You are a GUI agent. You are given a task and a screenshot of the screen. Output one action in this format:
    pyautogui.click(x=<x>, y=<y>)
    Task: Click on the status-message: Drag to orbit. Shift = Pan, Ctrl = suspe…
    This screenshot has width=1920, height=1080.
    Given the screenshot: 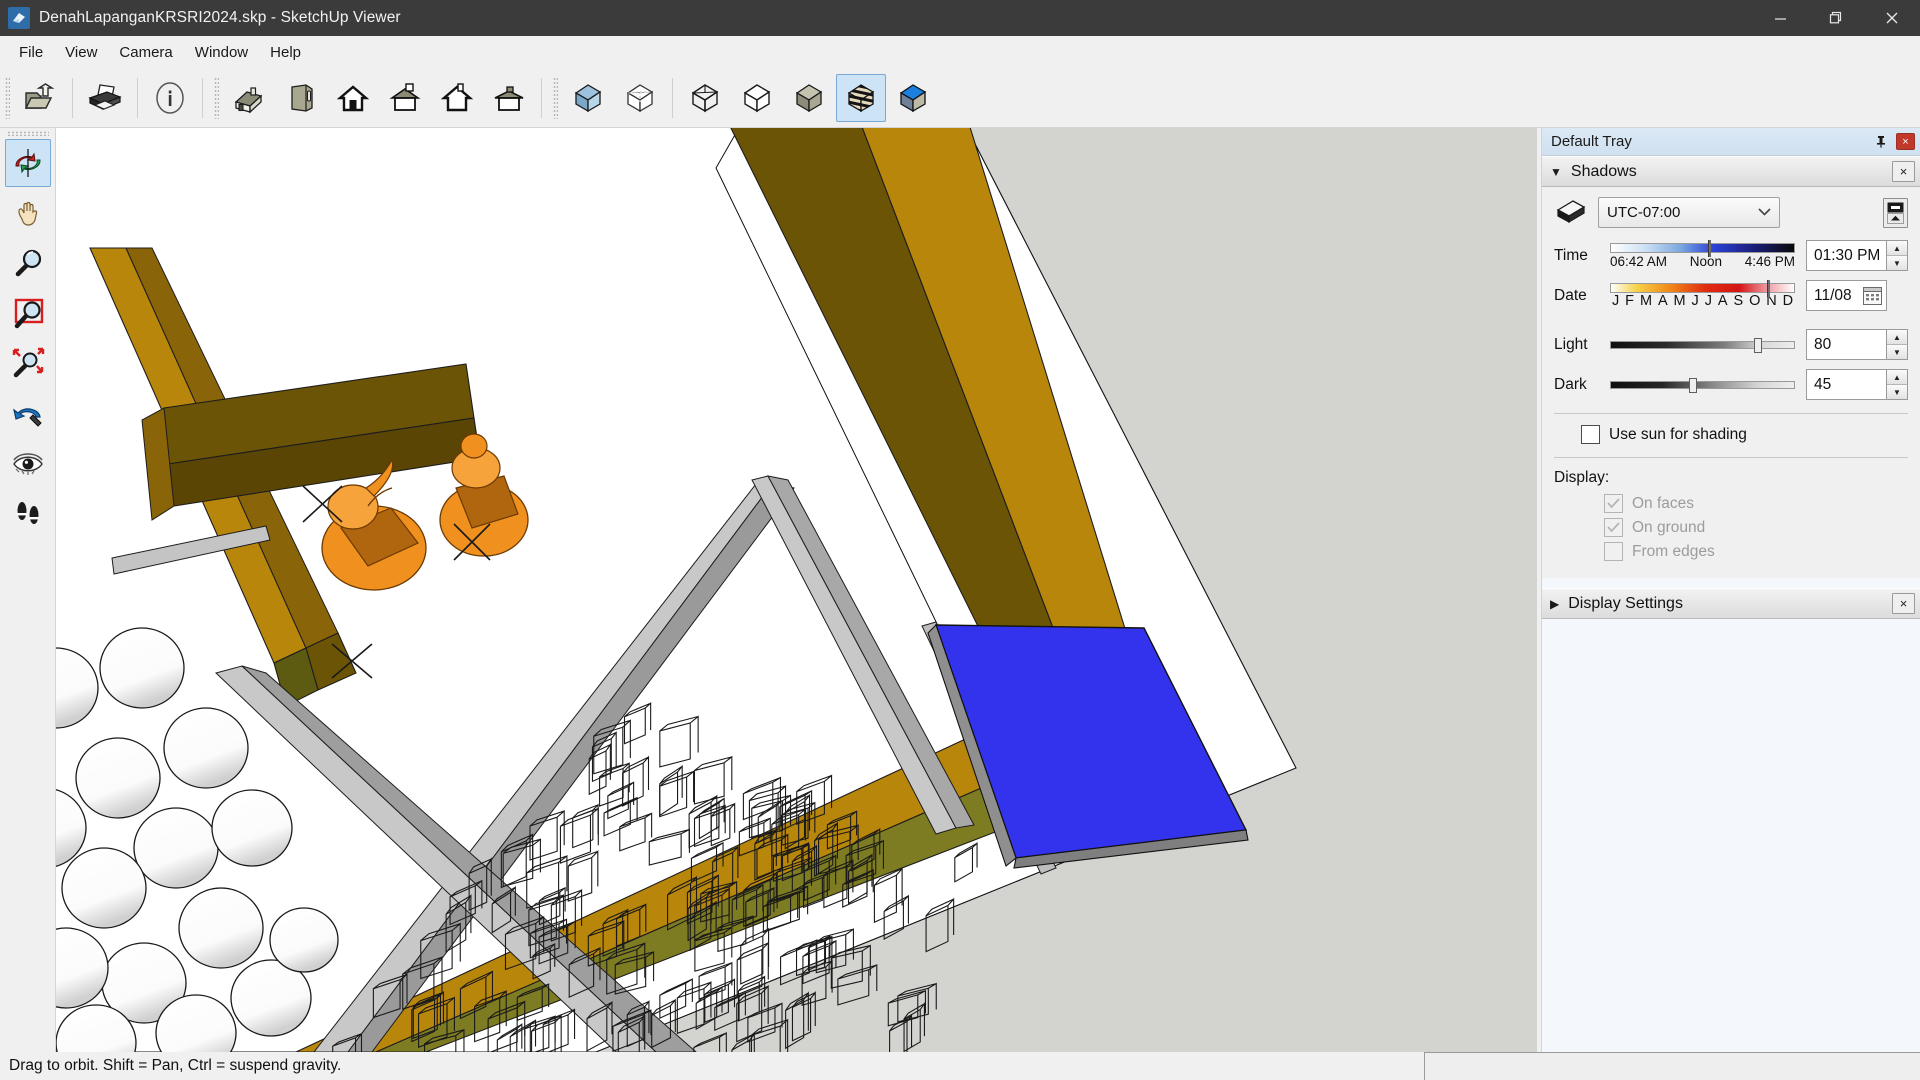 What is the action you would take?
    pyautogui.click(x=175, y=1065)
    